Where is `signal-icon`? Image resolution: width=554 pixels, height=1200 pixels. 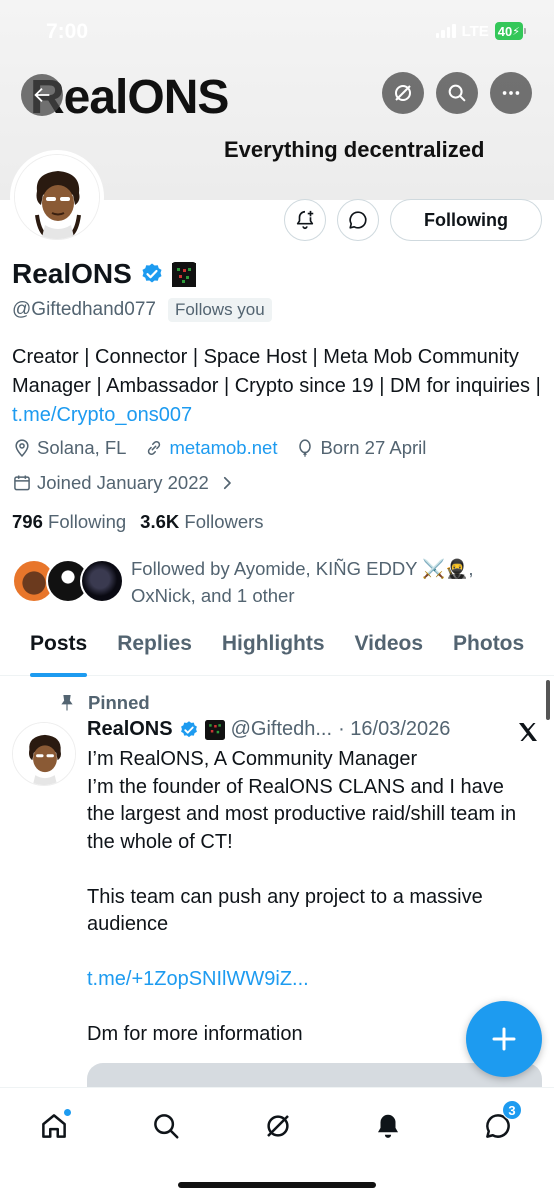 signal-icon is located at coordinates (445, 31).